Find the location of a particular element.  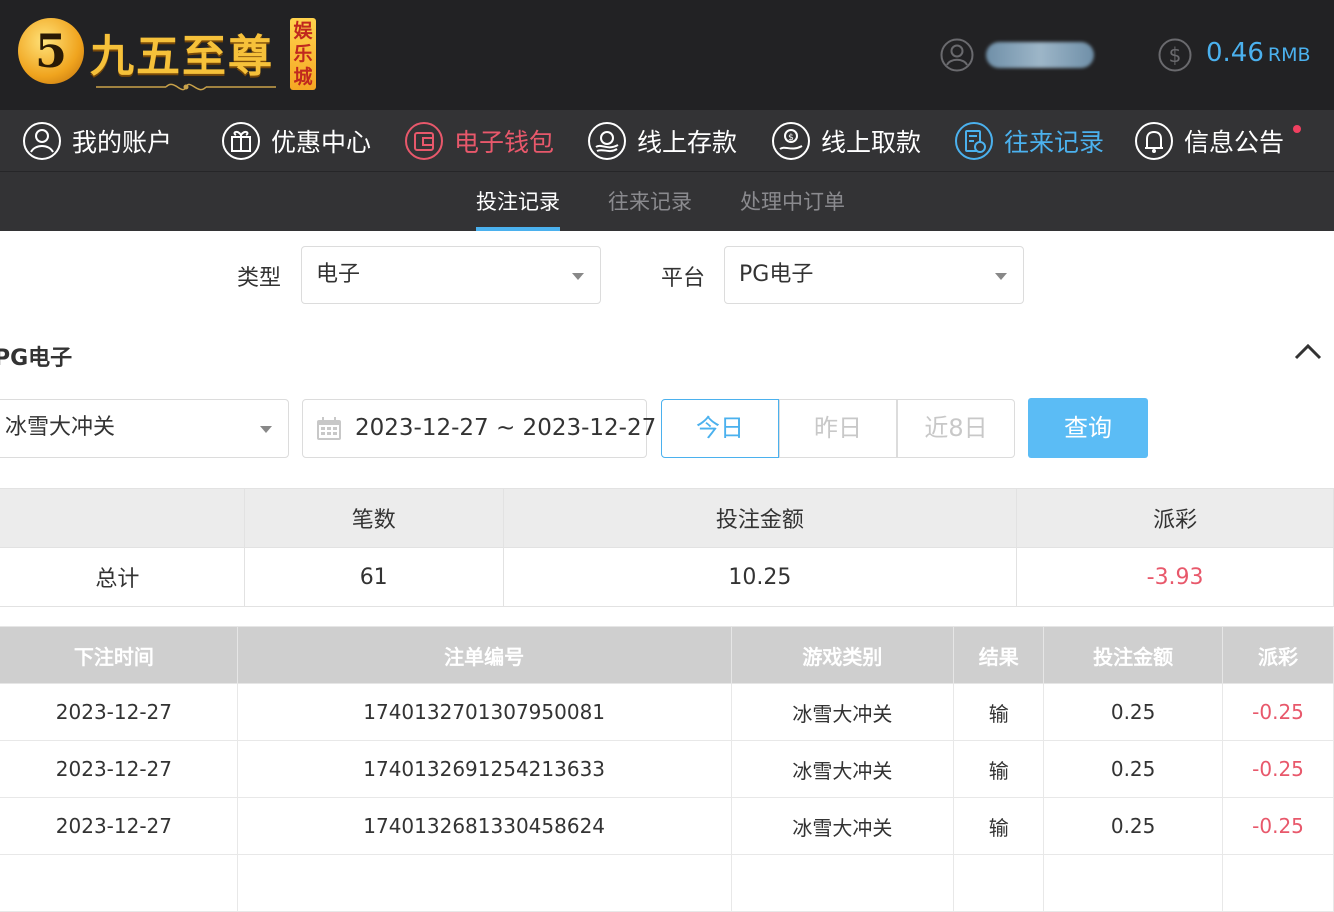

cell-order-id: 1740132681330458624 is located at coordinates (484, 826).